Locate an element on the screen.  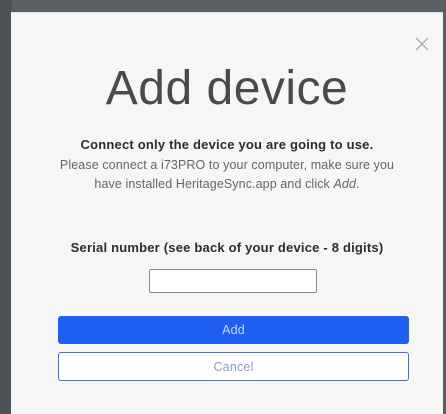
cancel-button: Cancel is located at coordinates (233, 366).